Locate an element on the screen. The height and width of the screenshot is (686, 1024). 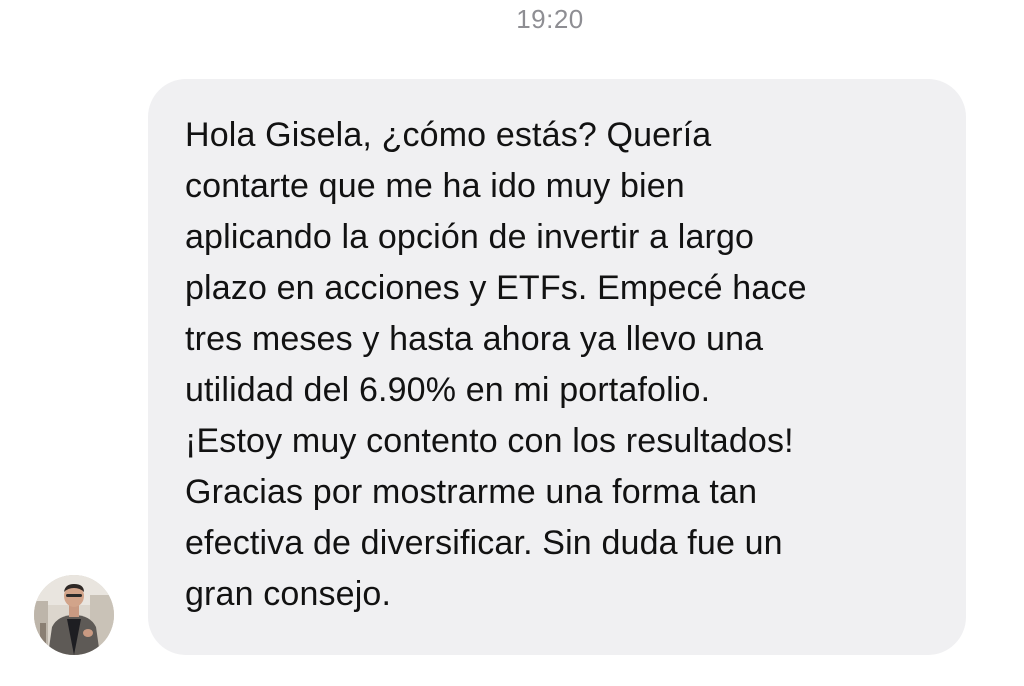
message-line: contarte que me ha ido muy bien is located at coordinates (435, 186).